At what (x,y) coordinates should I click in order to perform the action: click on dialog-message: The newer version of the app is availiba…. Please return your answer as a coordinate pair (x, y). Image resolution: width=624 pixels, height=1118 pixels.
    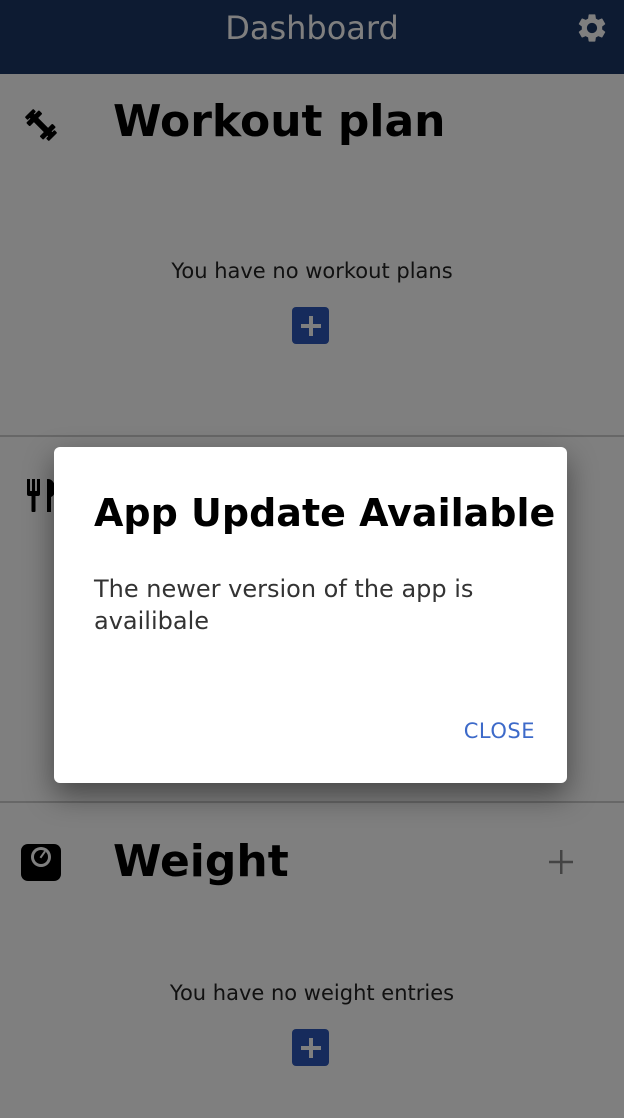
    Looking at the image, I should click on (284, 605).